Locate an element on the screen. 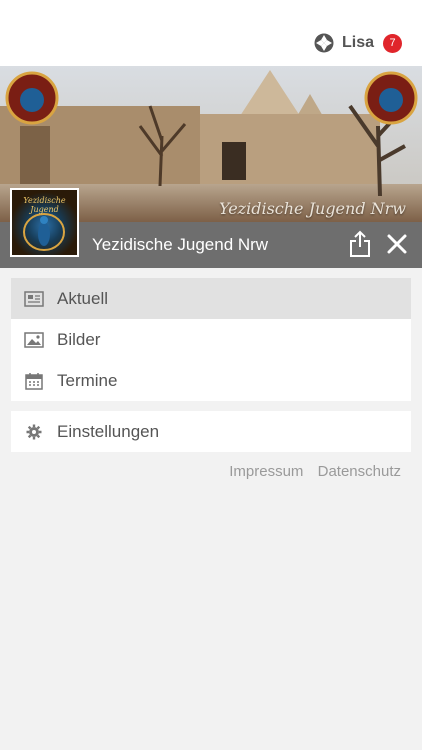 The image size is (422, 750). banner-caption: Yezidische Jugend Nrw is located at coordinates (312, 208).